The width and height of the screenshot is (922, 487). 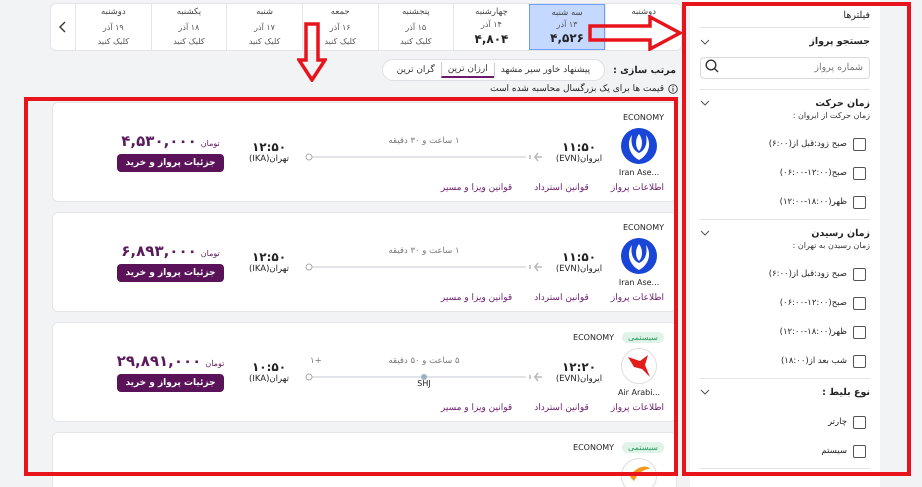 What do you see at coordinates (644, 70) in the screenshot?
I see `sort-label: مرتب سازی :` at bounding box center [644, 70].